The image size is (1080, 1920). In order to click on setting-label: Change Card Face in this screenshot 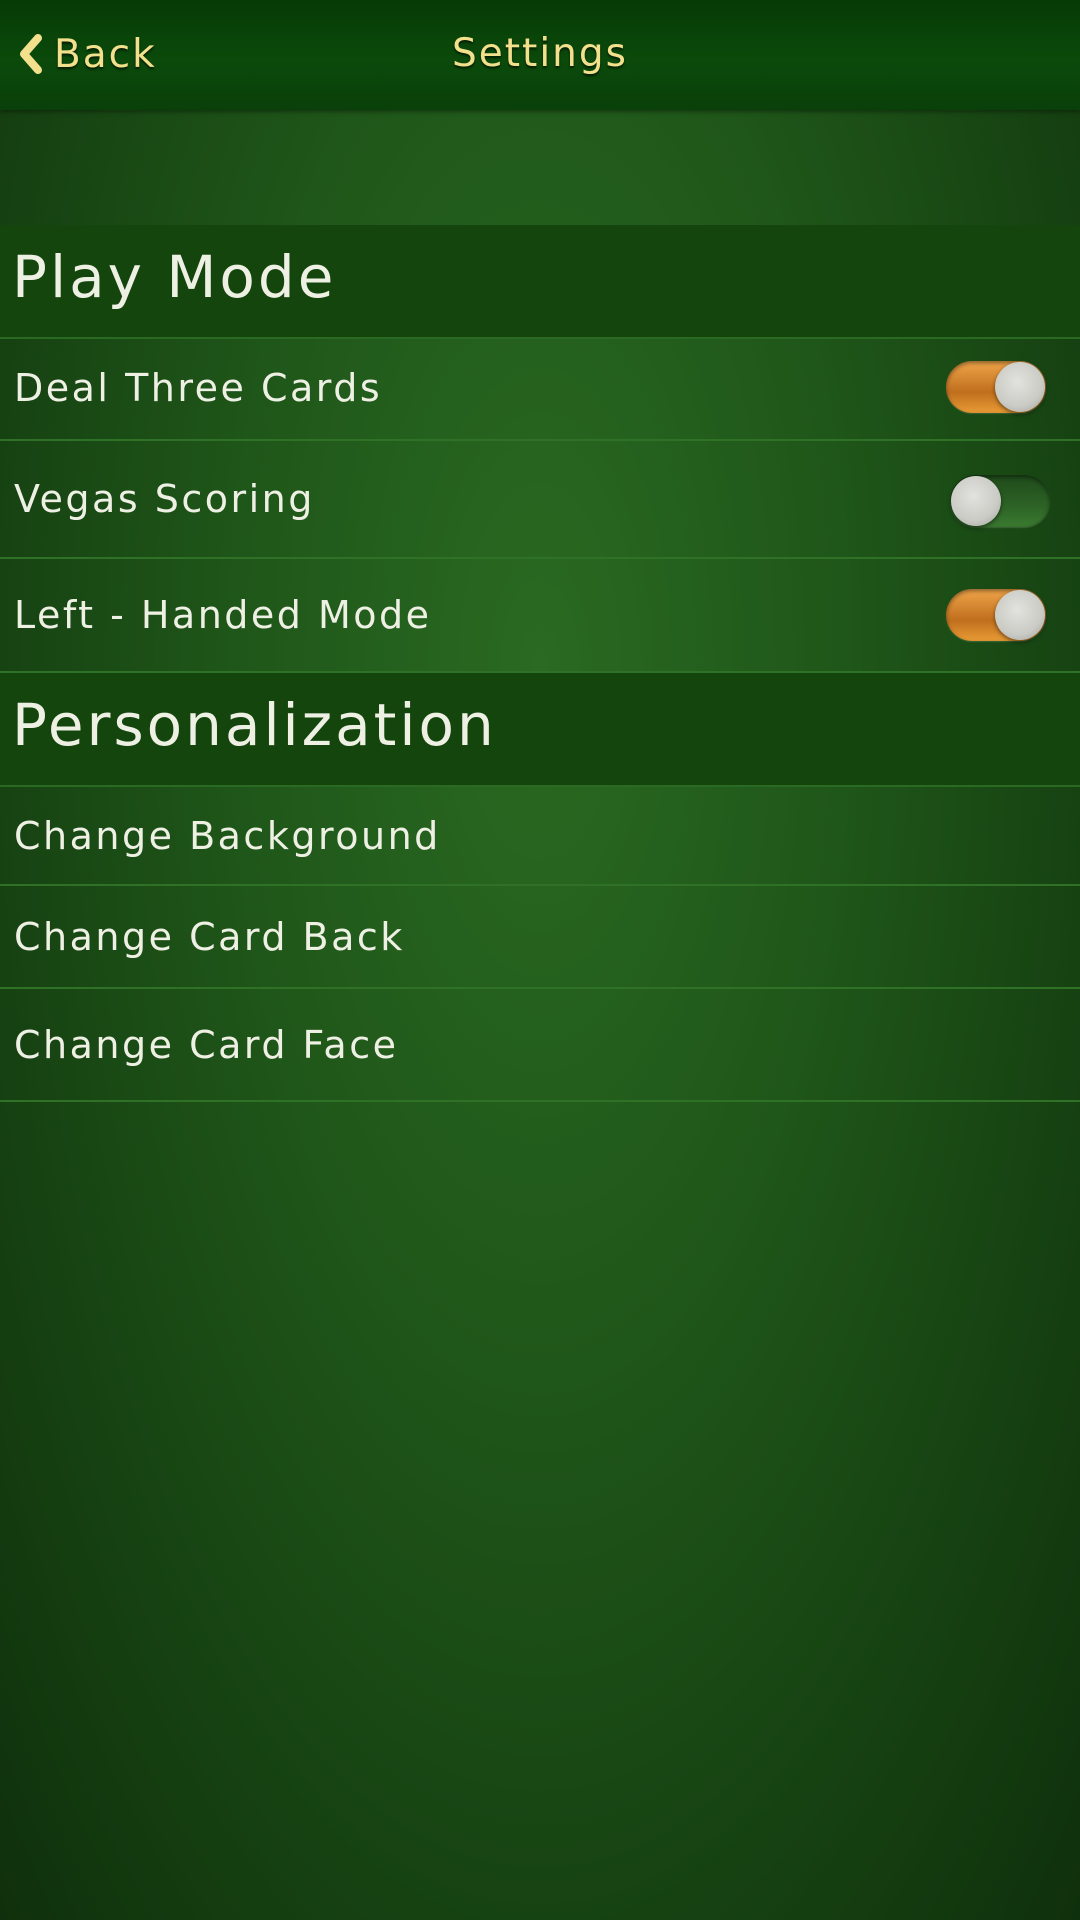, I will do `click(206, 1044)`.